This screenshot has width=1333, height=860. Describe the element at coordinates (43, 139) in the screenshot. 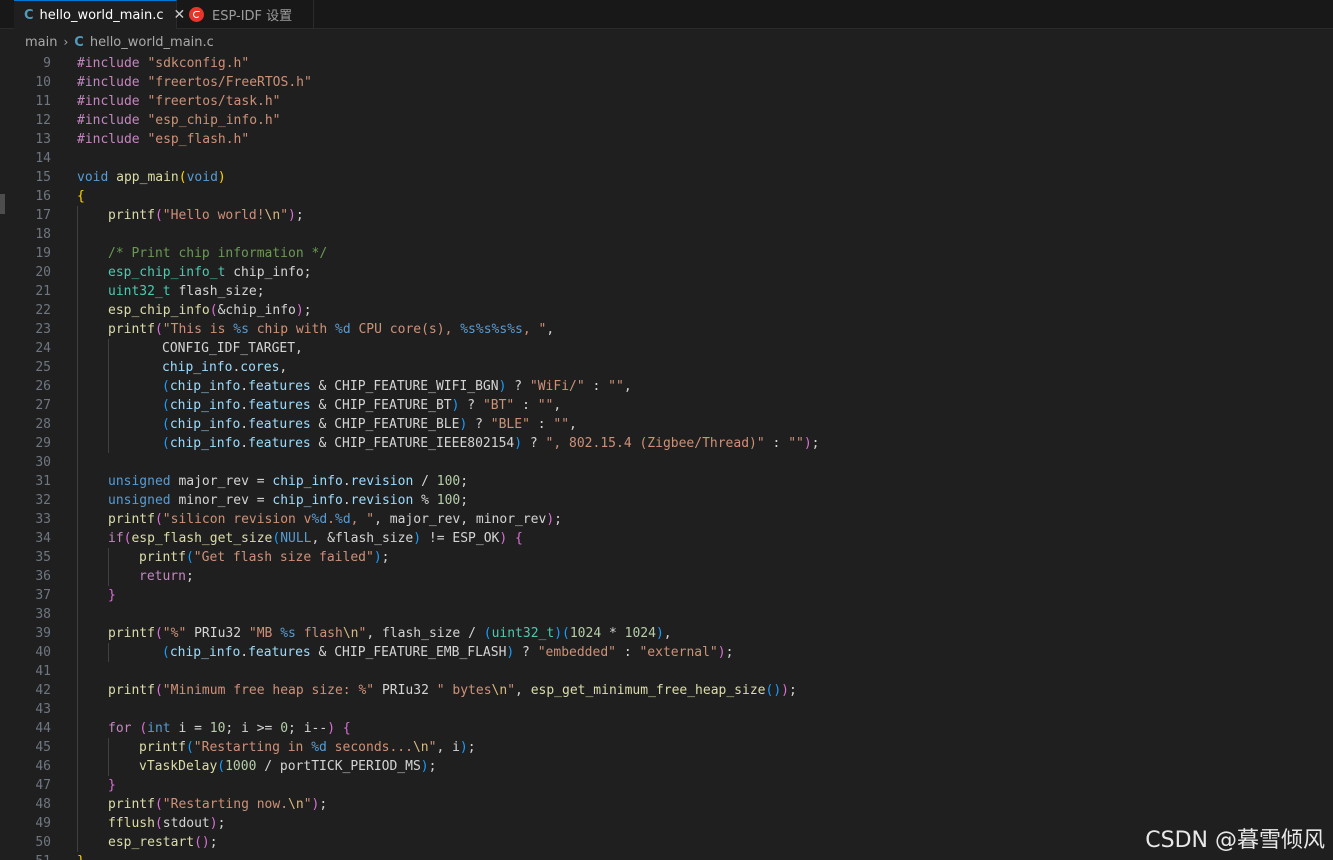

I see `line-number: 13` at that location.